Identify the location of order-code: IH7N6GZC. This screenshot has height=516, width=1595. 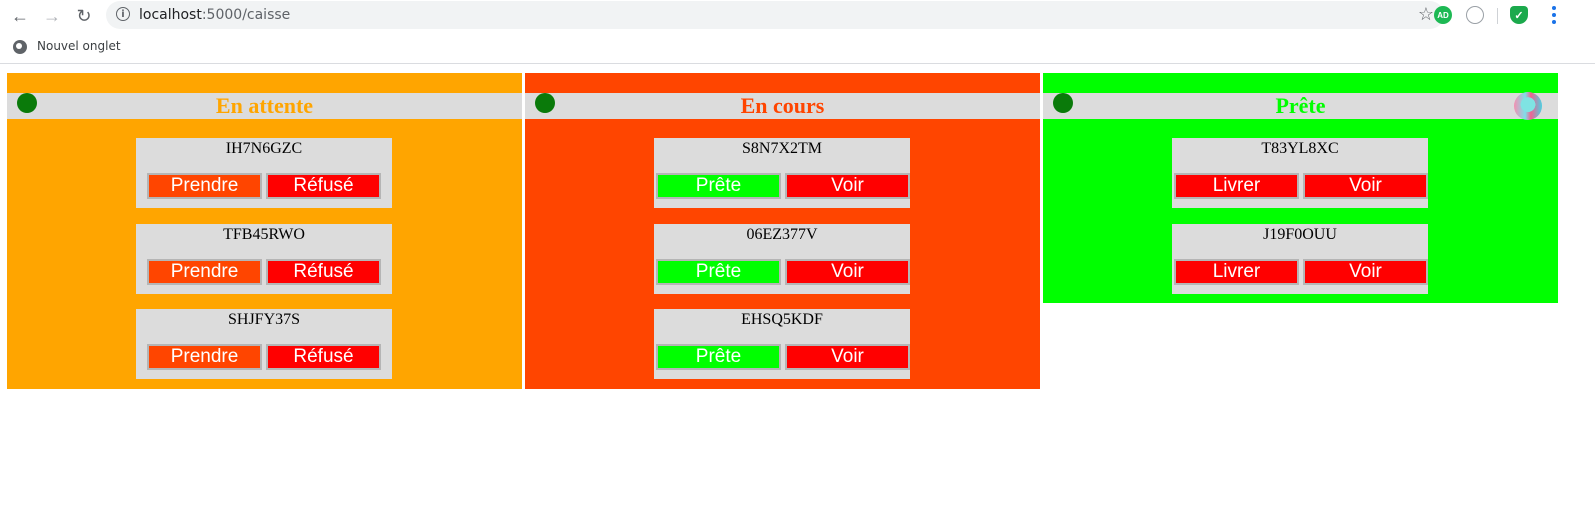
(264, 148).